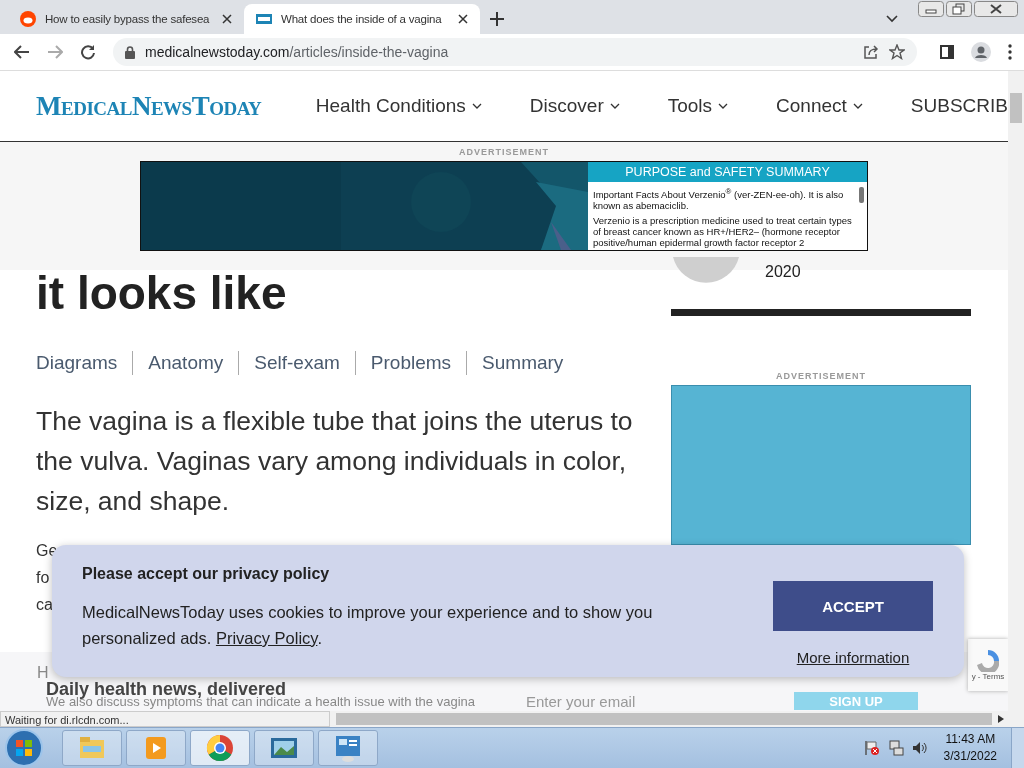  I want to click on scrollbar-thumb, so click(861, 195).